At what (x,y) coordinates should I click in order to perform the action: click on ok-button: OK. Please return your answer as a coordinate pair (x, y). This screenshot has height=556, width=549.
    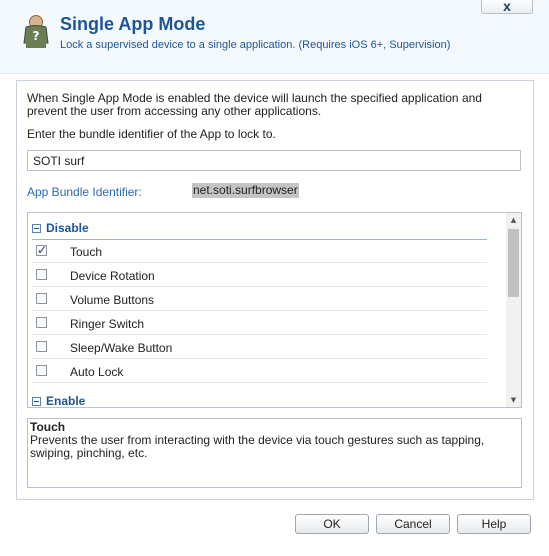
    Looking at the image, I should click on (332, 524).